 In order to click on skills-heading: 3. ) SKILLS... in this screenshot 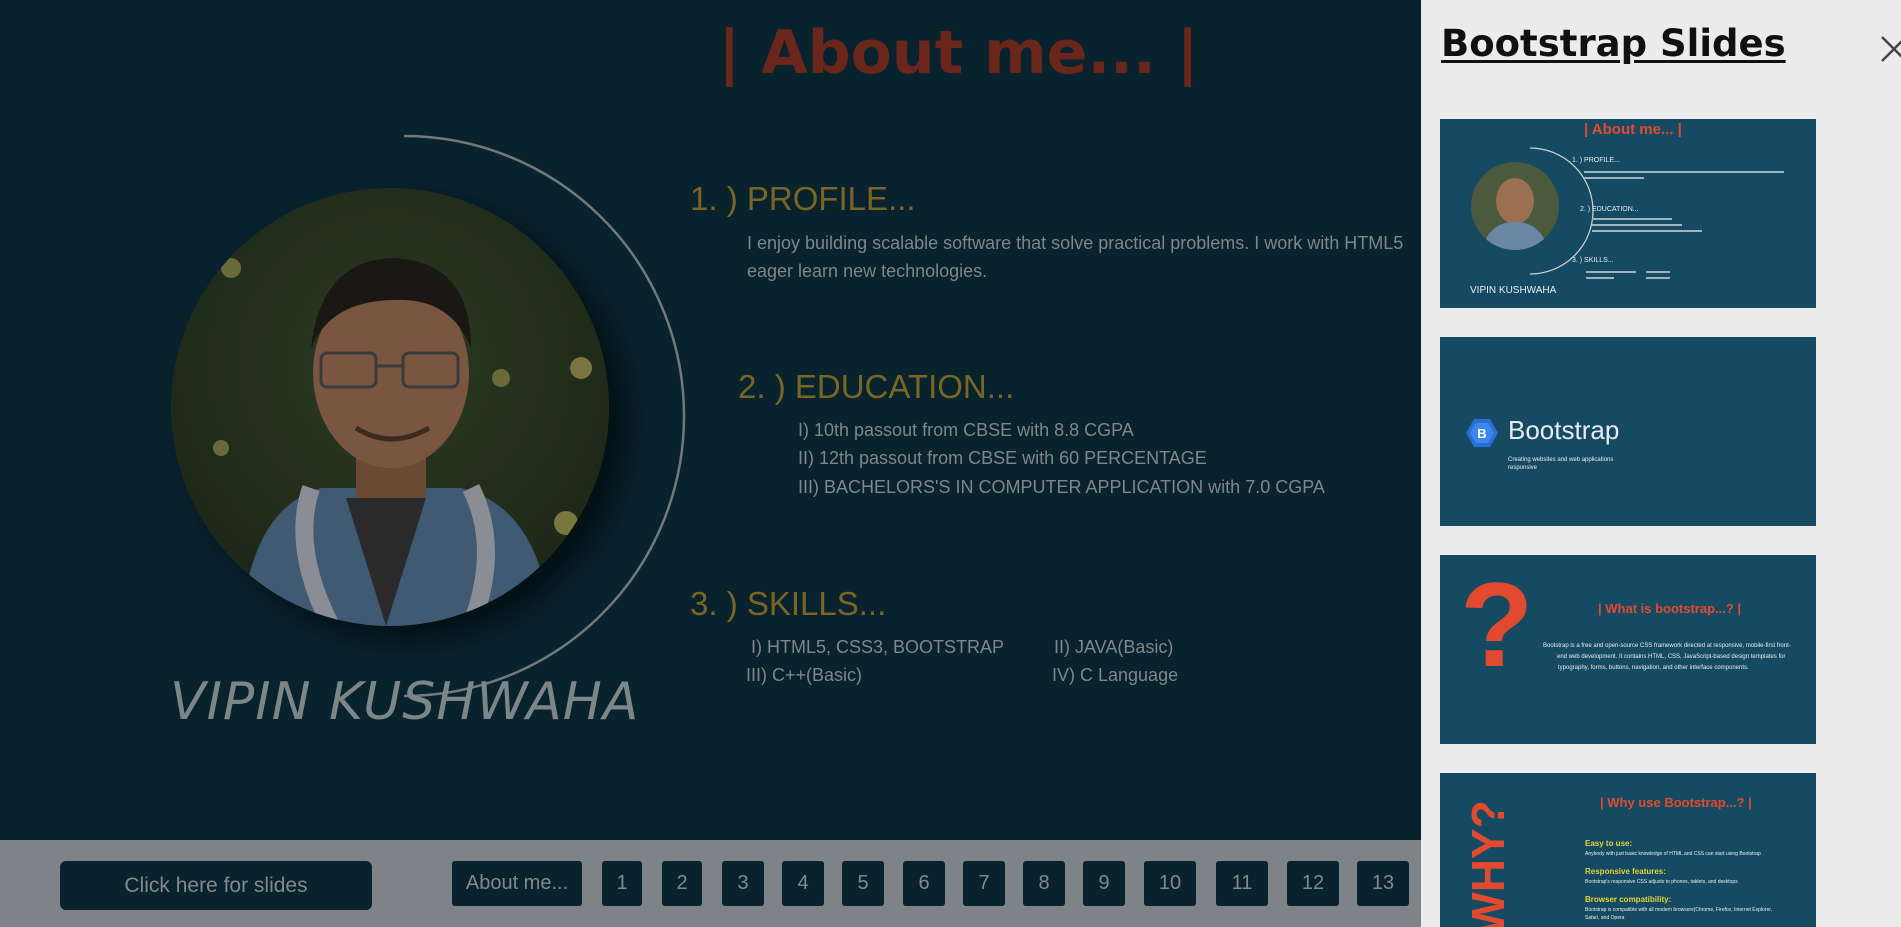, I will do `click(788, 603)`.